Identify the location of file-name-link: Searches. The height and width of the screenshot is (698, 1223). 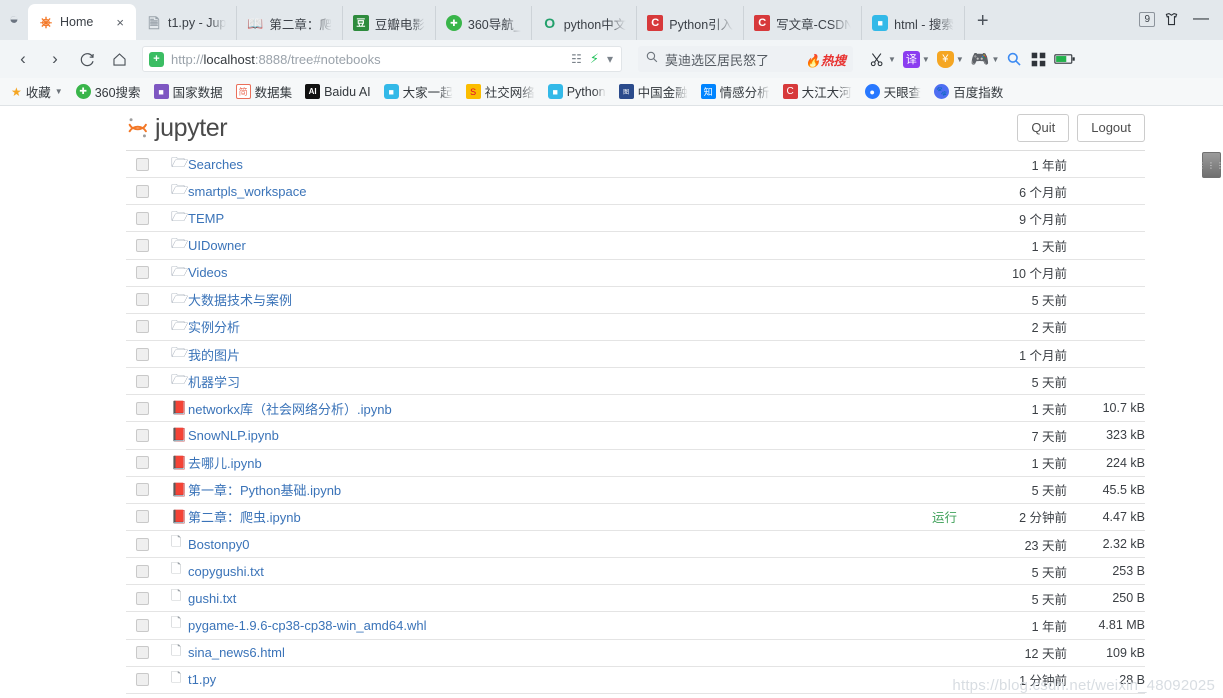
(575, 164).